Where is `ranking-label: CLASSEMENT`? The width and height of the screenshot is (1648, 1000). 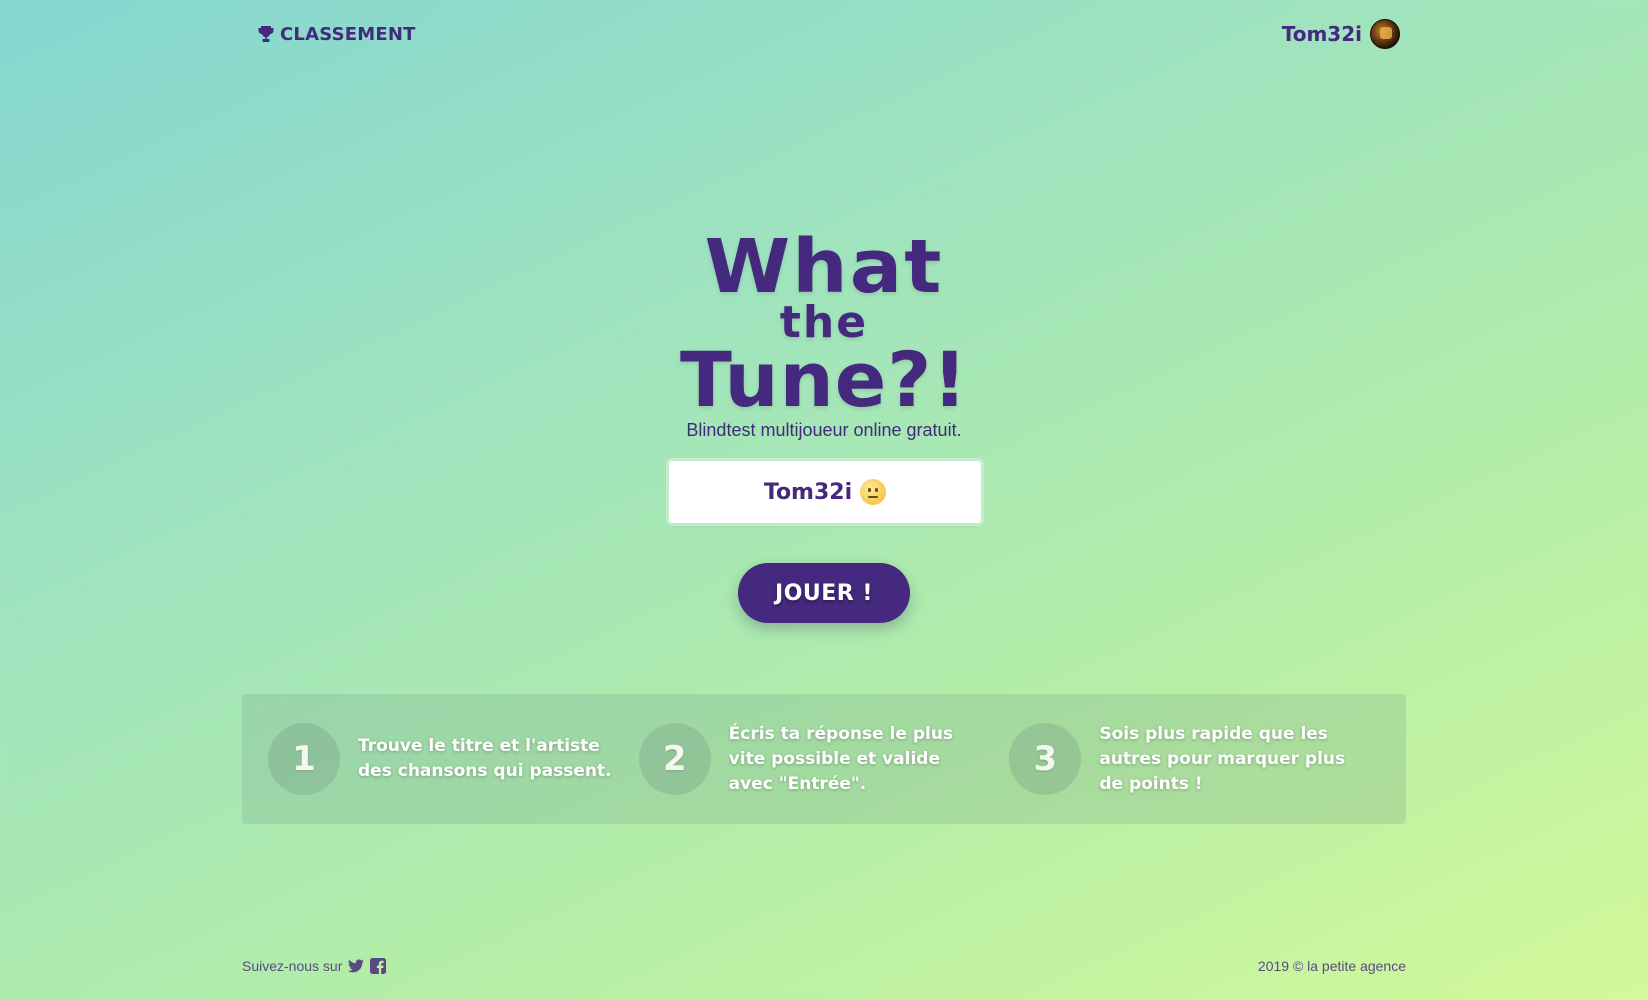 ranking-label: CLASSEMENT is located at coordinates (348, 34).